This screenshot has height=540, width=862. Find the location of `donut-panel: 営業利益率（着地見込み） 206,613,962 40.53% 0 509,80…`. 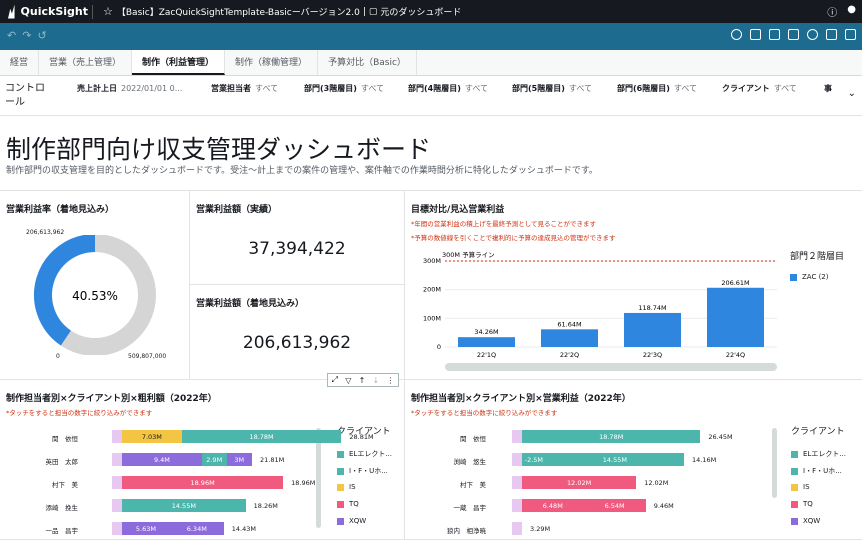

donut-panel: 営業利益率（着地見込み） 206,613,962 40.53% 0 509,80… is located at coordinates (95, 285).